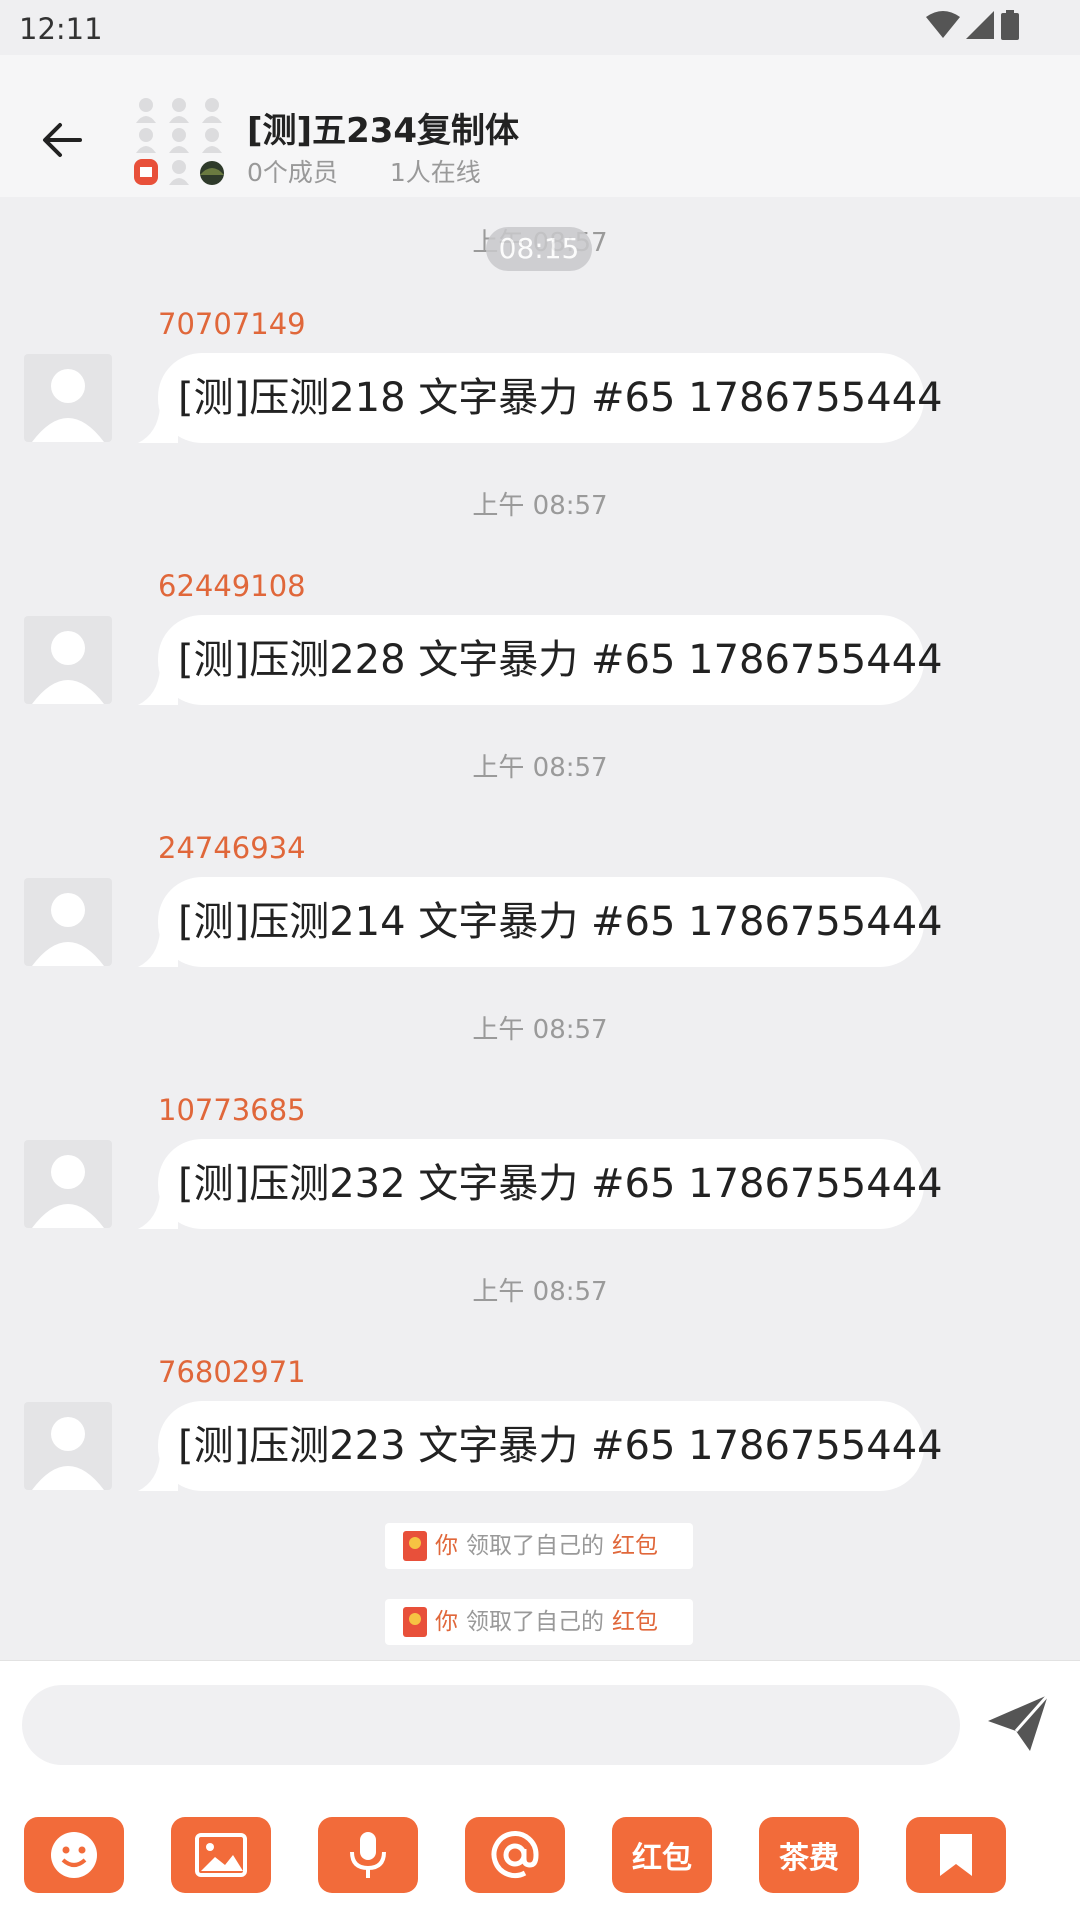  What do you see at coordinates (550, 660) in the screenshot?
I see `message-bubble: [测]压测228 文字暴力 #65 1786755444` at bounding box center [550, 660].